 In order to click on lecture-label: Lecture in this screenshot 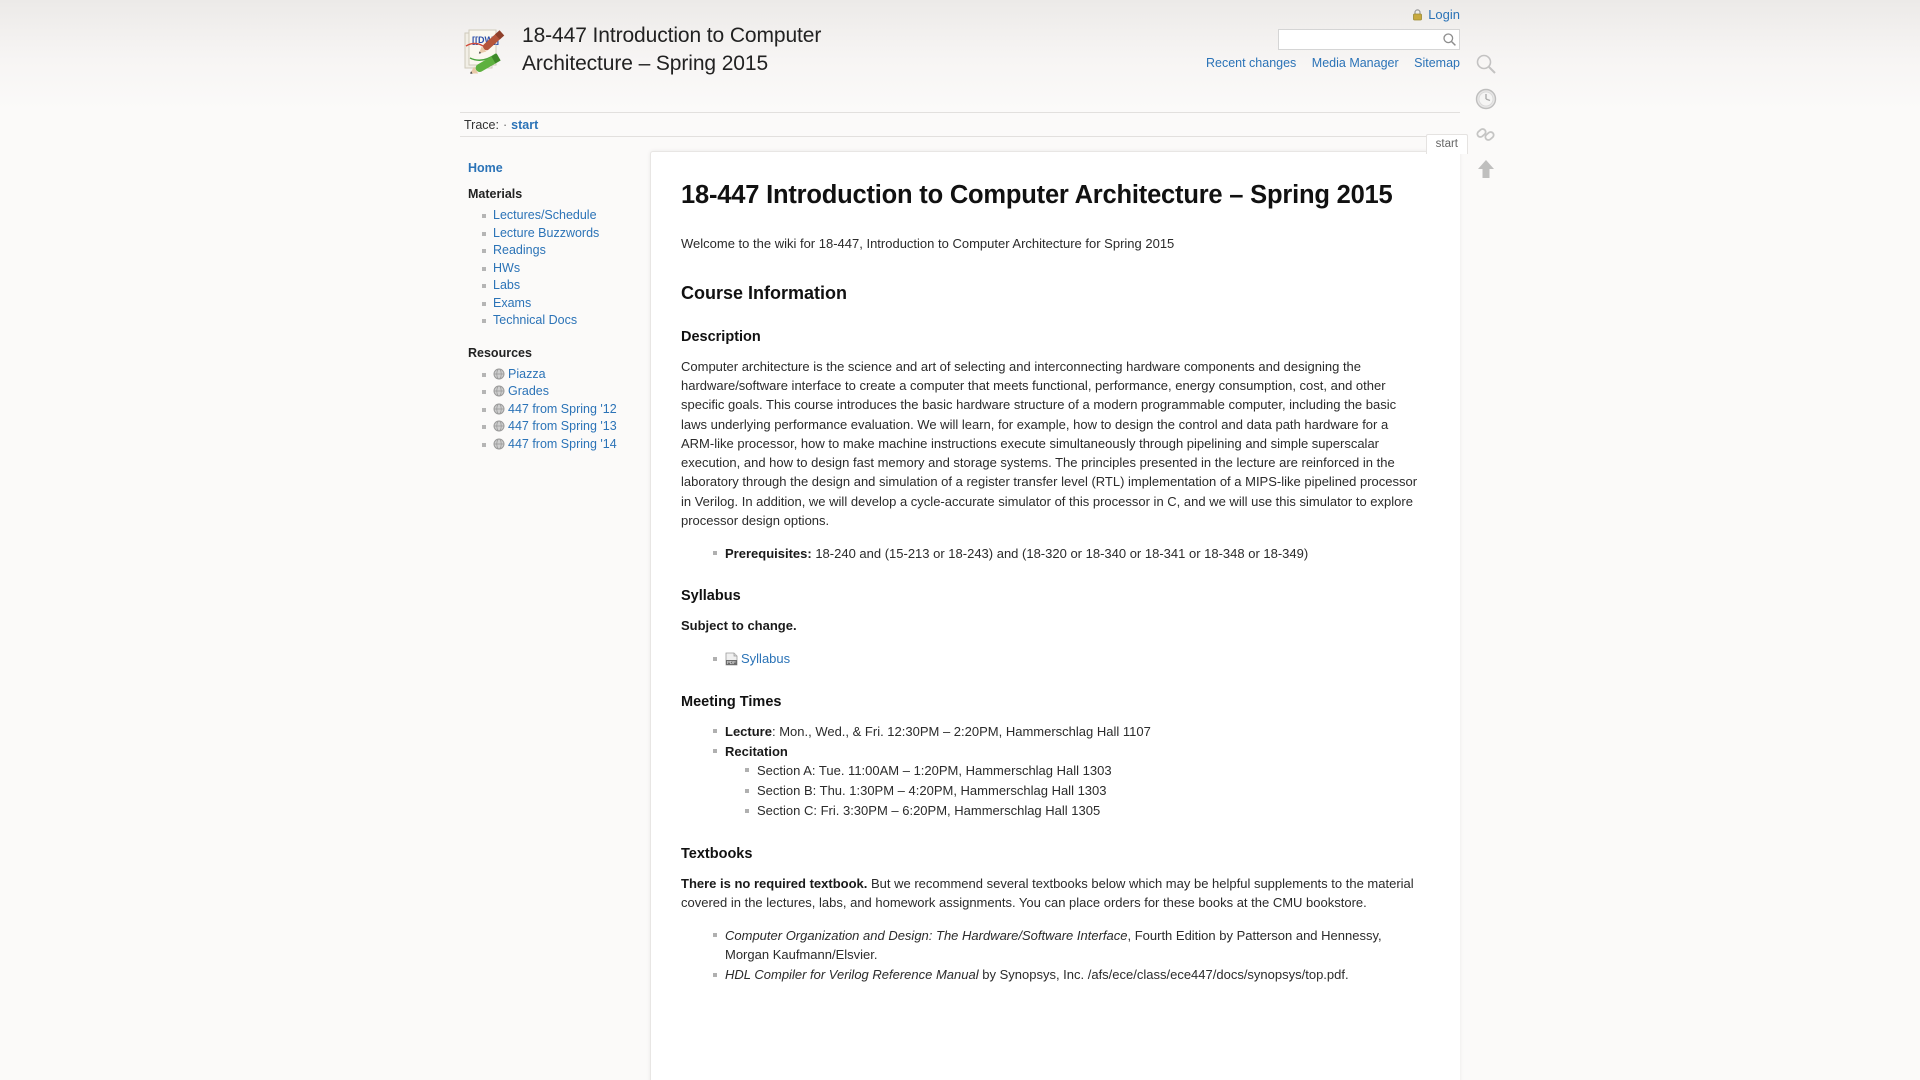, I will do `click(748, 731)`.